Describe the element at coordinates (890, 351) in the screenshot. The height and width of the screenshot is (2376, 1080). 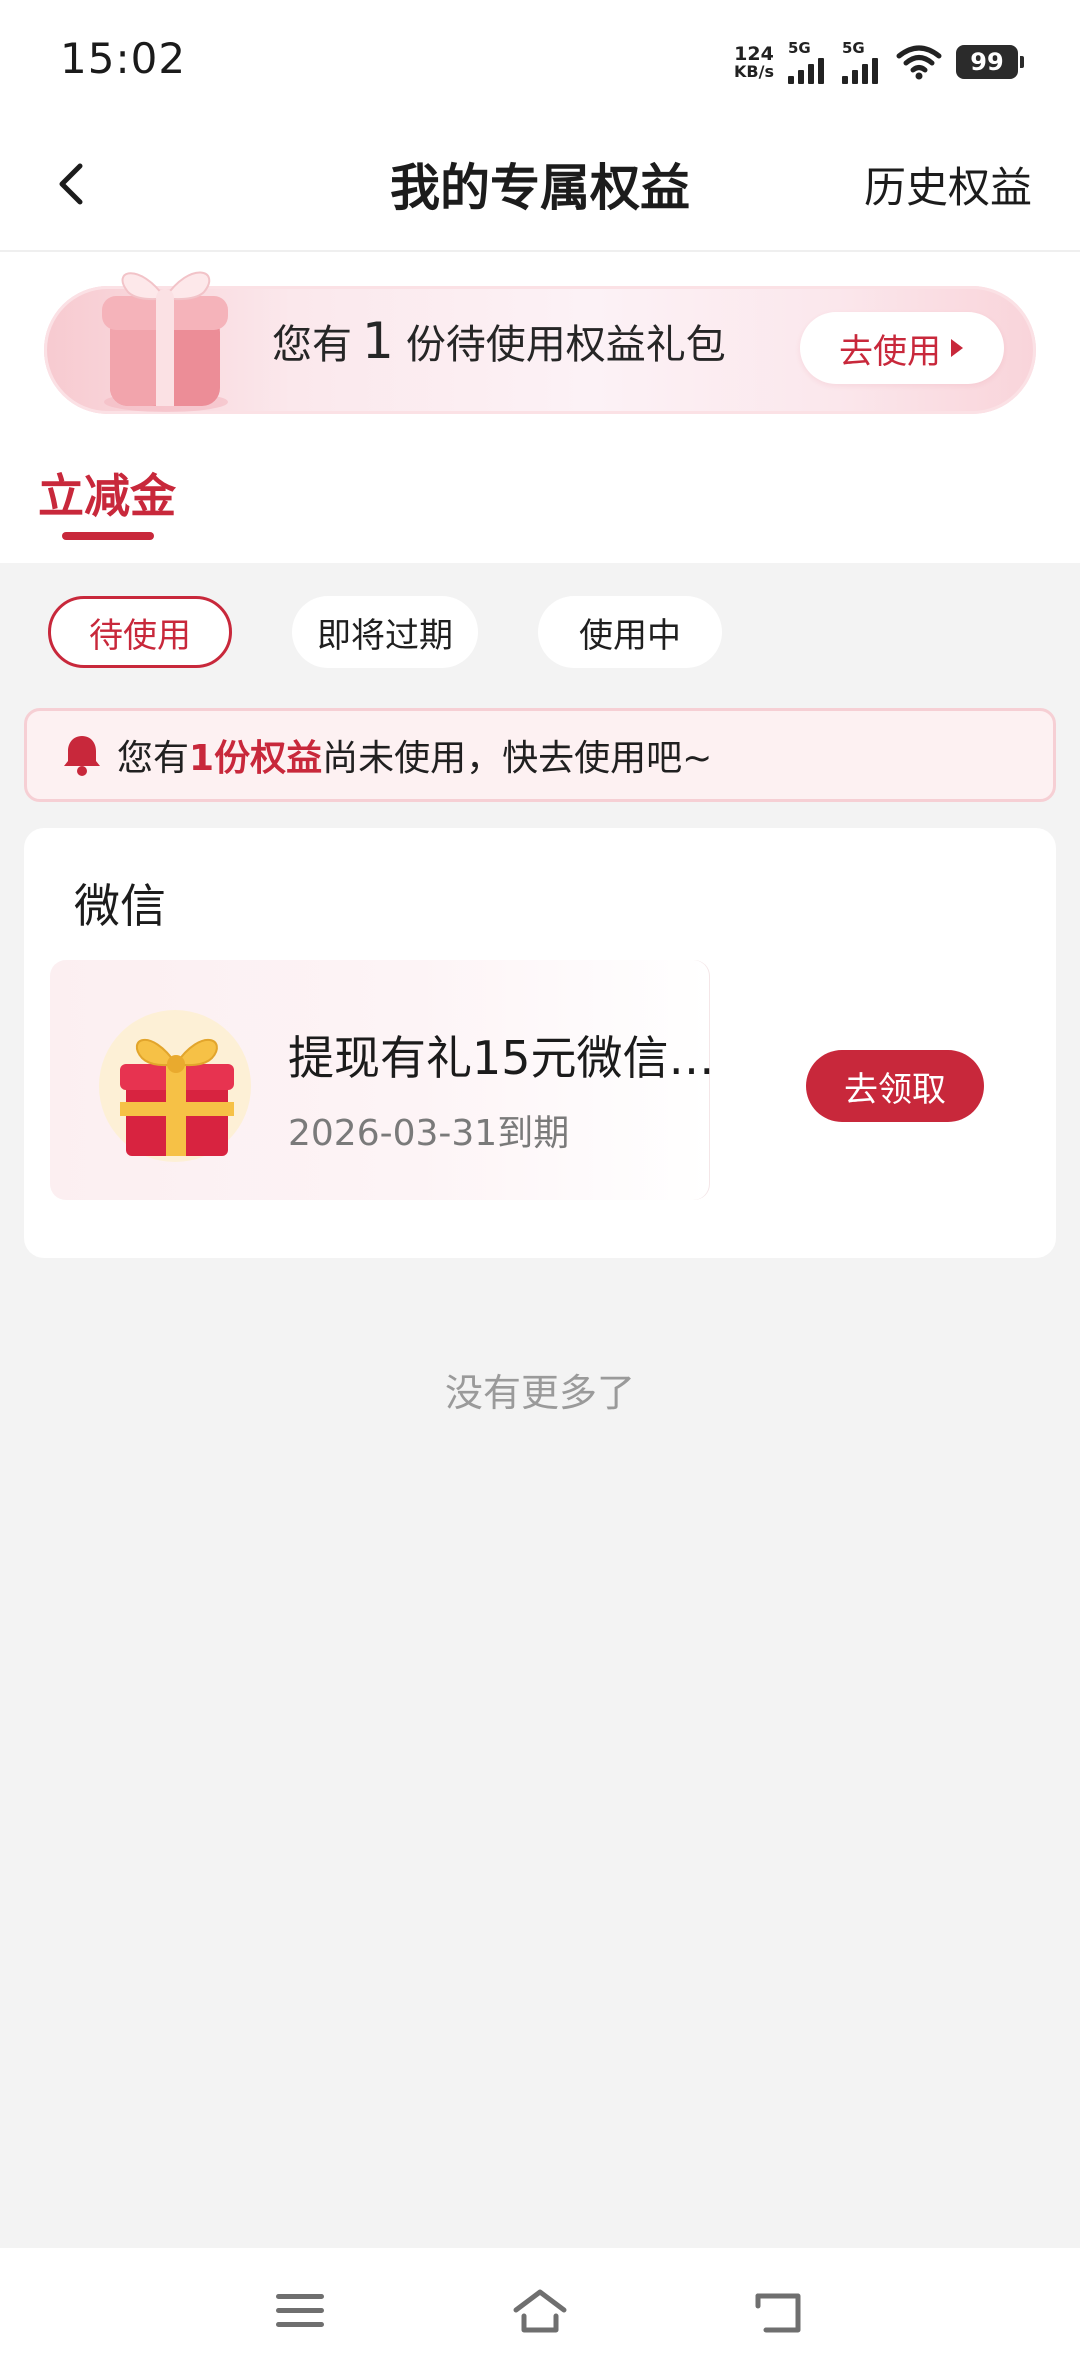
I see `use-now-label: 去使用` at that location.